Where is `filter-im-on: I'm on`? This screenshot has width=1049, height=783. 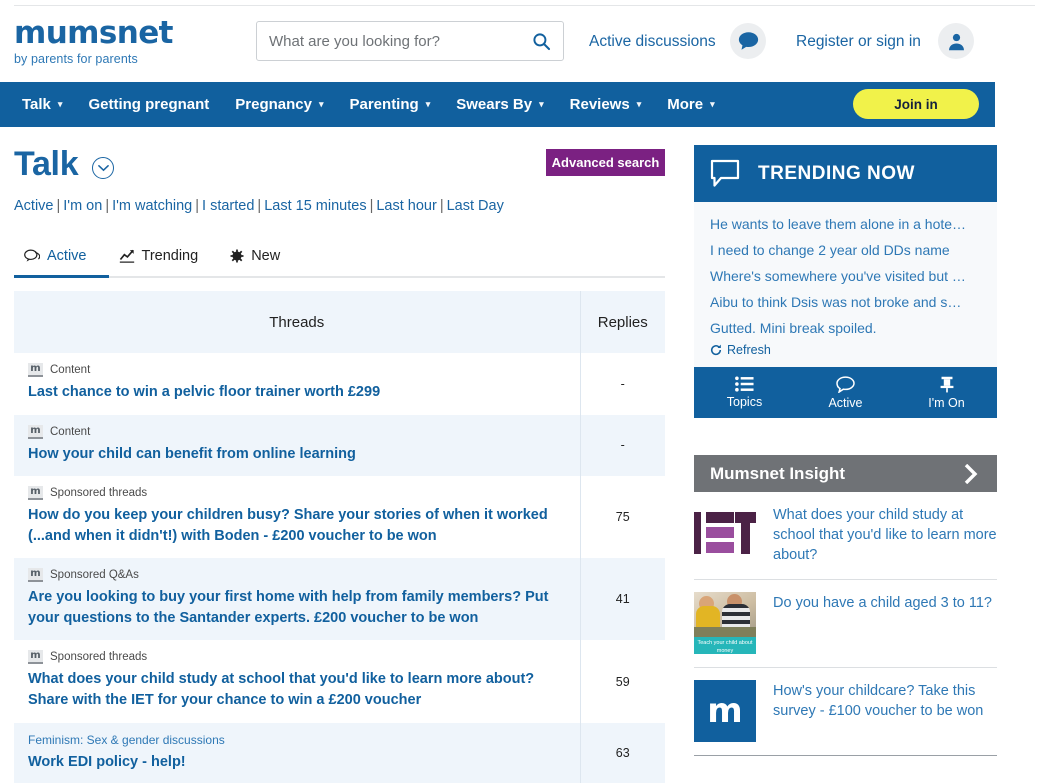 filter-im-on: I'm on is located at coordinates (82, 206).